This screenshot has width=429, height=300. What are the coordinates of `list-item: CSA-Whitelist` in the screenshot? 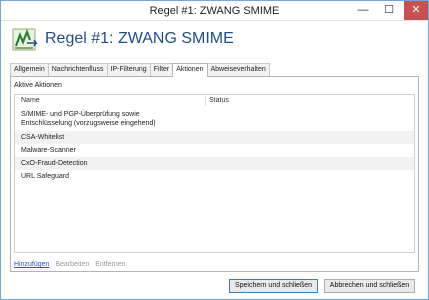 It's located at (214, 137).